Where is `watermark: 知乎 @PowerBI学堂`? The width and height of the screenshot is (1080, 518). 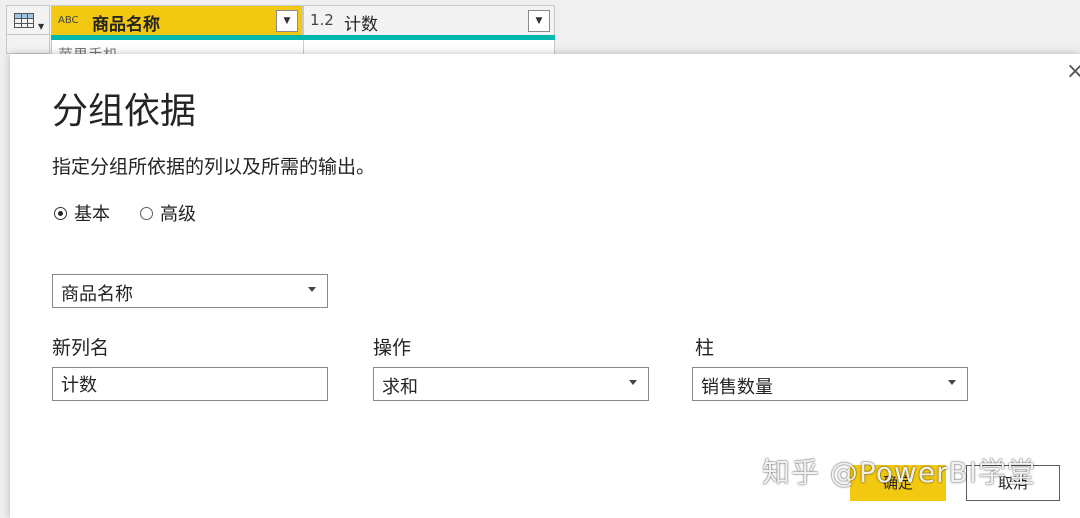
watermark: 知乎 @PowerBI学堂 is located at coordinates (899, 472).